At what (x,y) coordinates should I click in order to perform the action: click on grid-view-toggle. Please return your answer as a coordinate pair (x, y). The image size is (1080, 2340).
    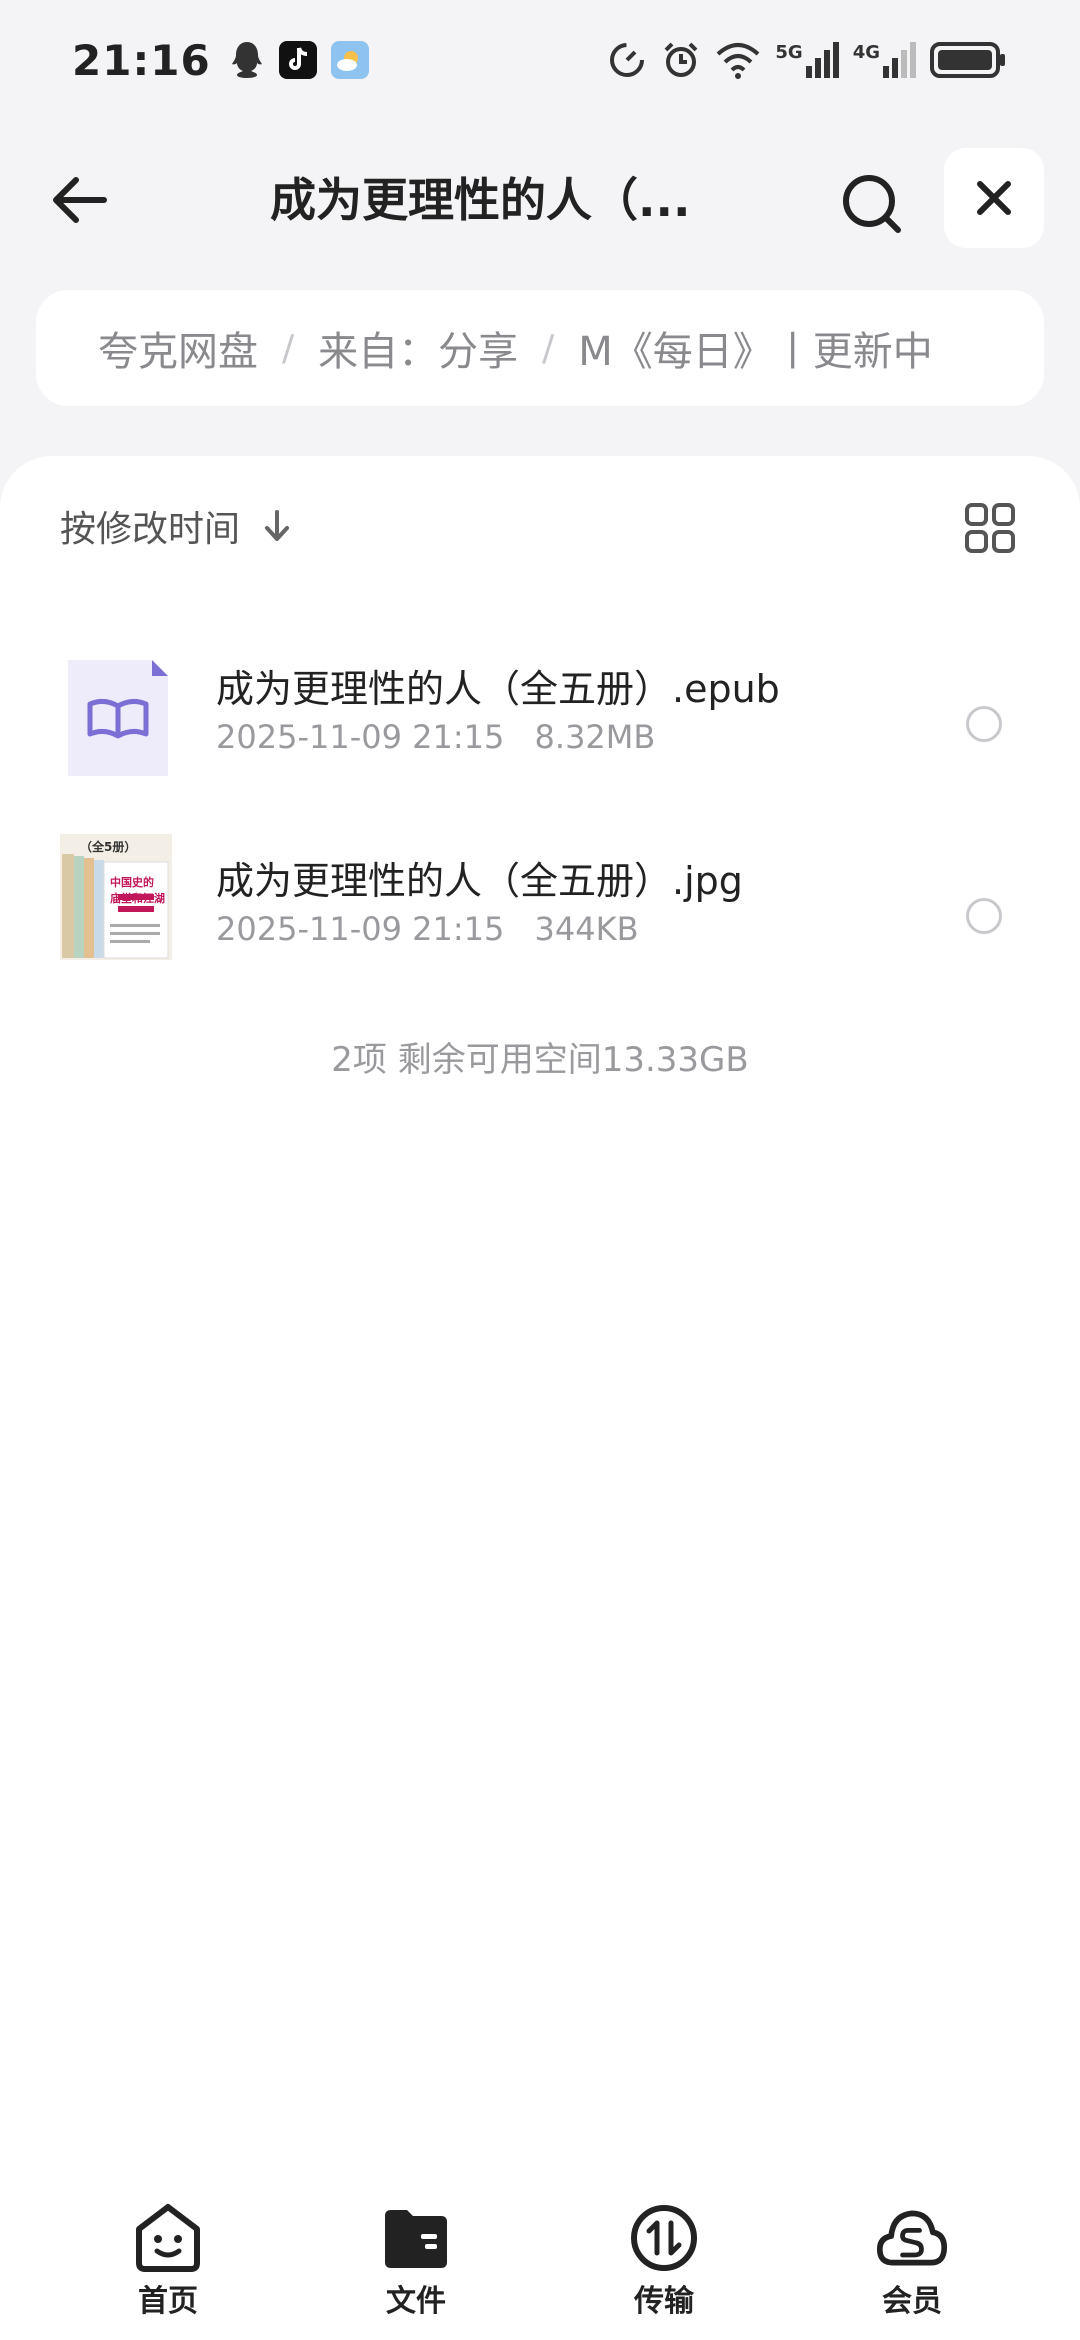
    Looking at the image, I should click on (990, 528).